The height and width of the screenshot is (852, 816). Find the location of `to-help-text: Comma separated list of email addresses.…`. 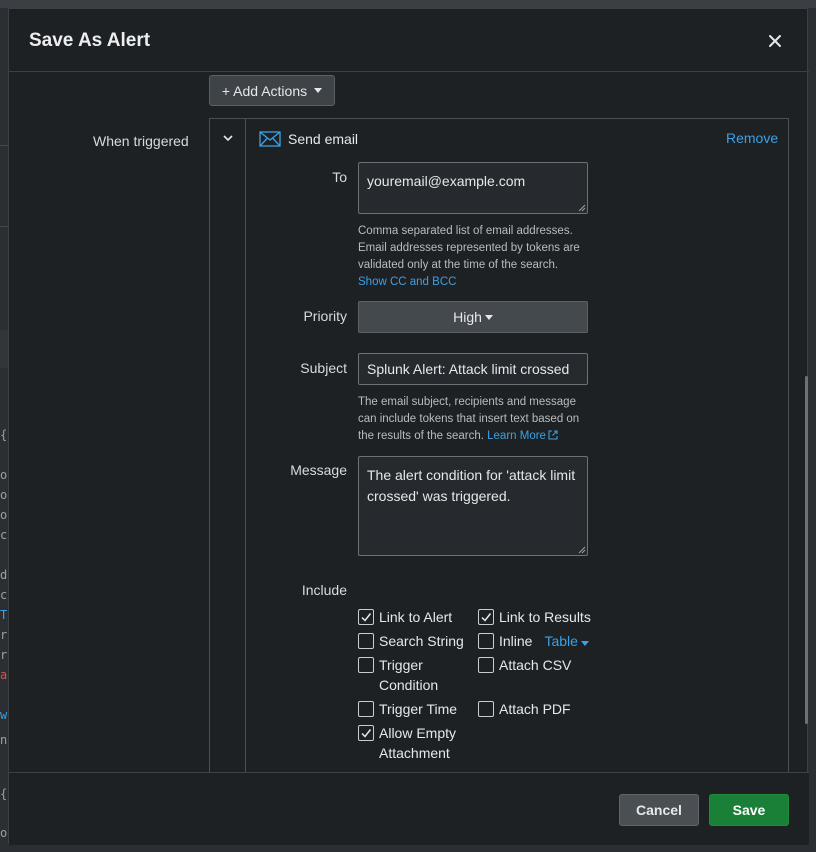

to-help-text: Comma separated list of email addresses.… is located at coordinates (478, 257).